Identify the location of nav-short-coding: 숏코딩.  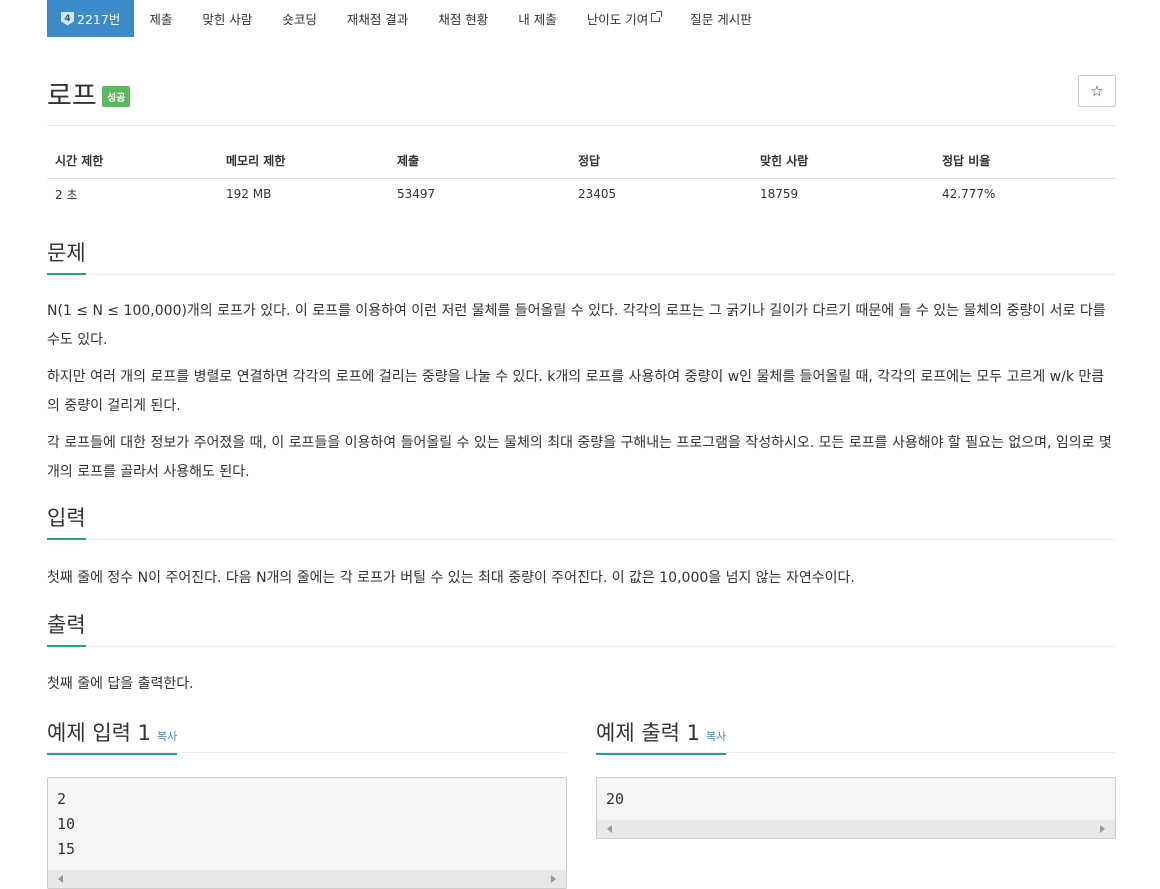
(299, 18).